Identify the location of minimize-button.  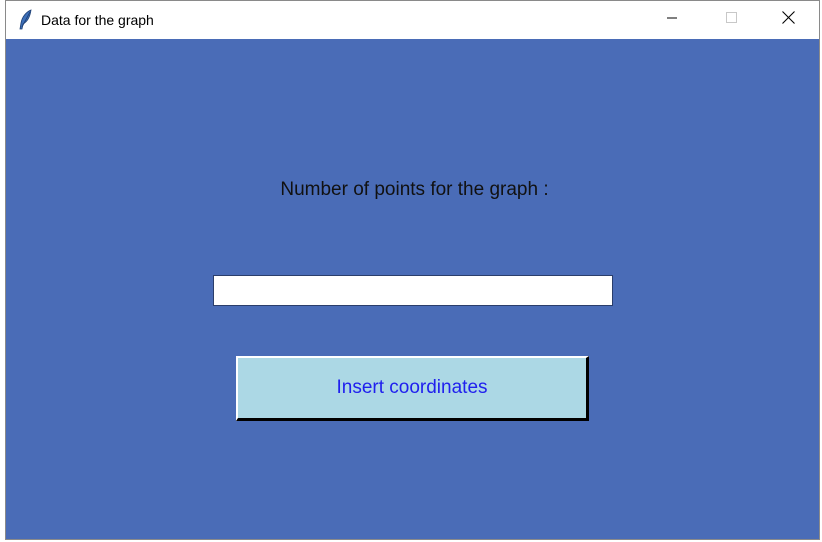
(672, 20).